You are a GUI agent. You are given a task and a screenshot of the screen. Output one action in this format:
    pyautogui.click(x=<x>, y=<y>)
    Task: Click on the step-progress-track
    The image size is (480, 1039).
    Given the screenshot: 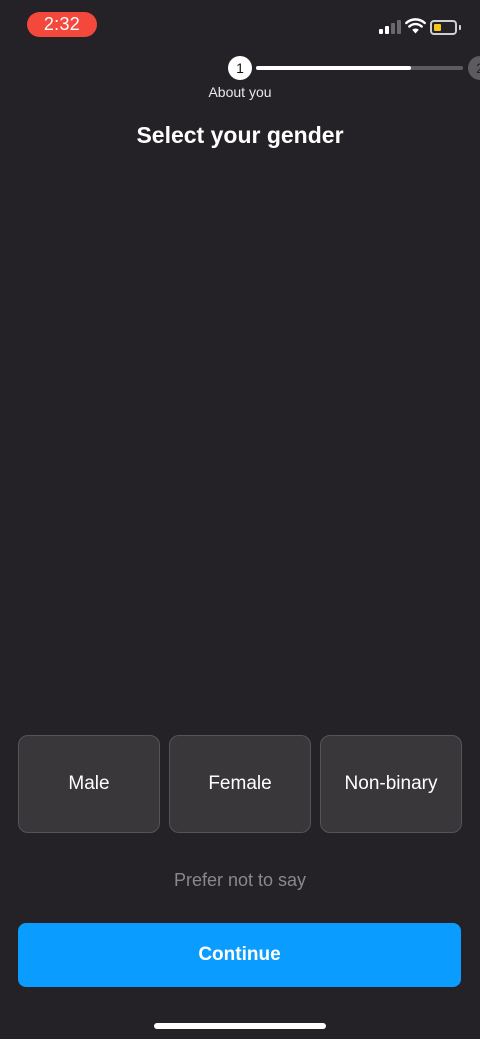 What is the action you would take?
    pyautogui.click(x=359, y=68)
    